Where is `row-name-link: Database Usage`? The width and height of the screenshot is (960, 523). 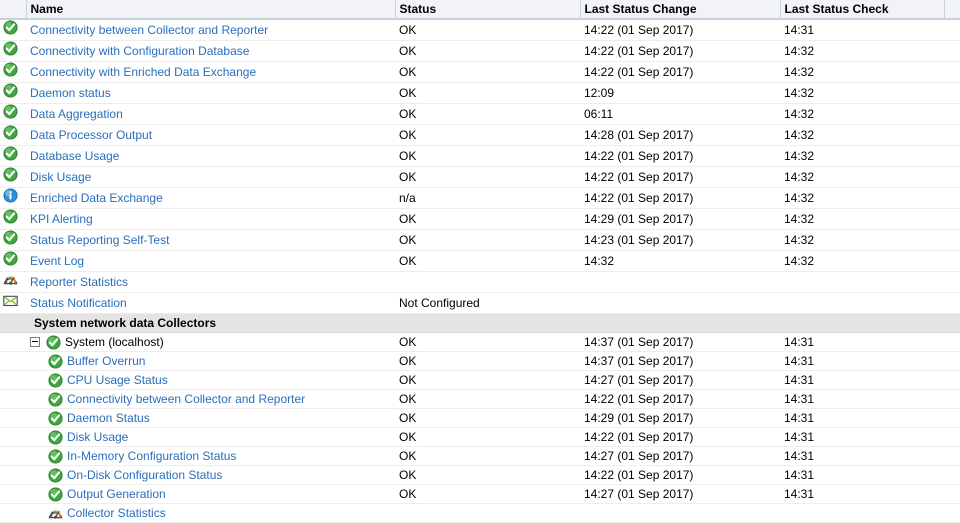 row-name-link: Database Usage is located at coordinates (74, 156).